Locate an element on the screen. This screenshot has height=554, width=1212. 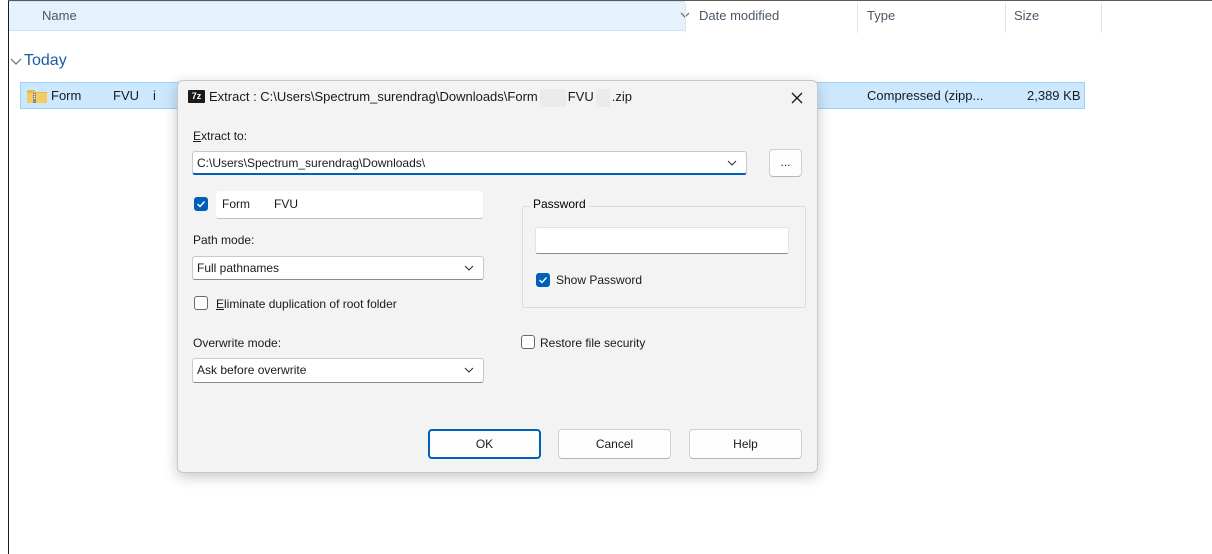
file-name-part1: Form is located at coordinates (66, 95).